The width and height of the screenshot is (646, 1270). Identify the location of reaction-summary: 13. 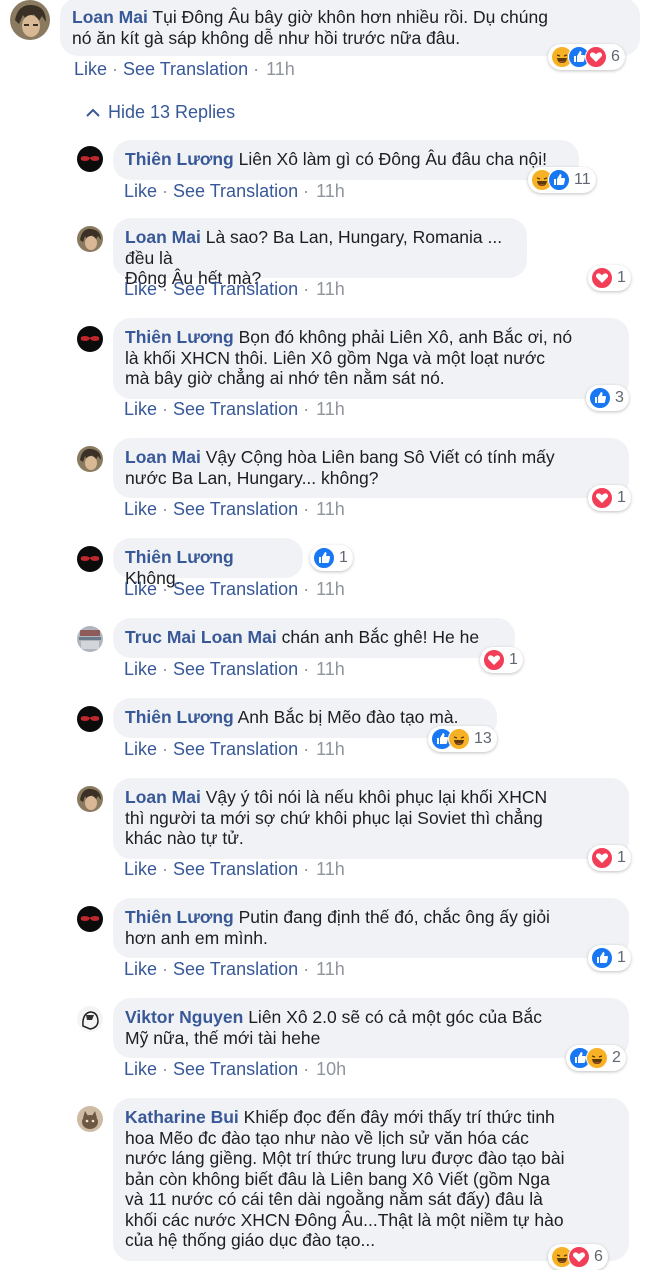
(462, 739).